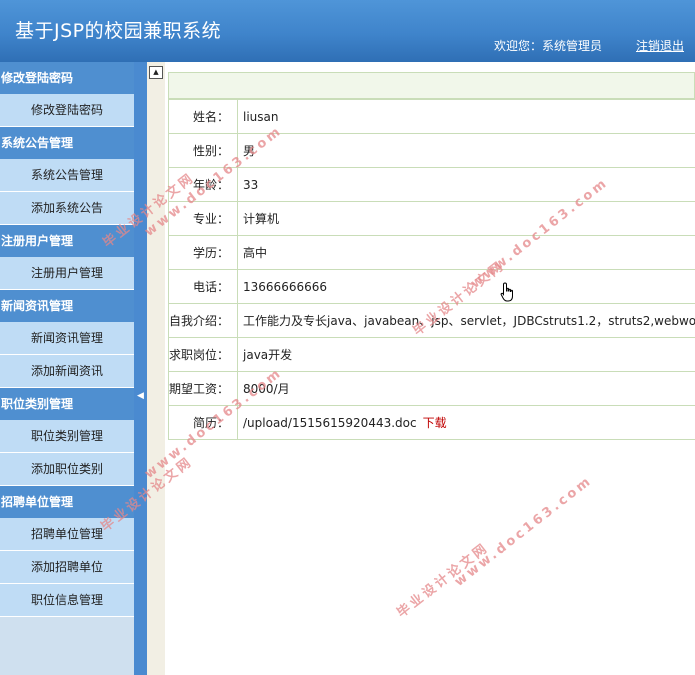  Describe the element at coordinates (156, 368) in the screenshot. I see `vertical-scrollbar: ▲` at that location.